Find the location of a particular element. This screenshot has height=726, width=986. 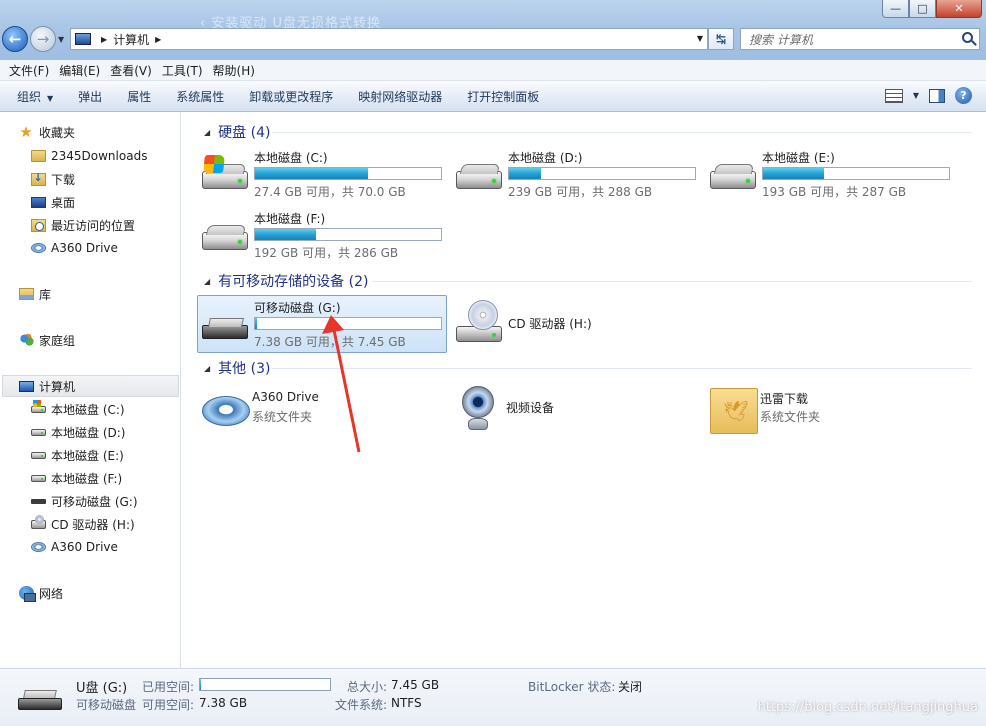

minimize-button: — is located at coordinates (895, 9).